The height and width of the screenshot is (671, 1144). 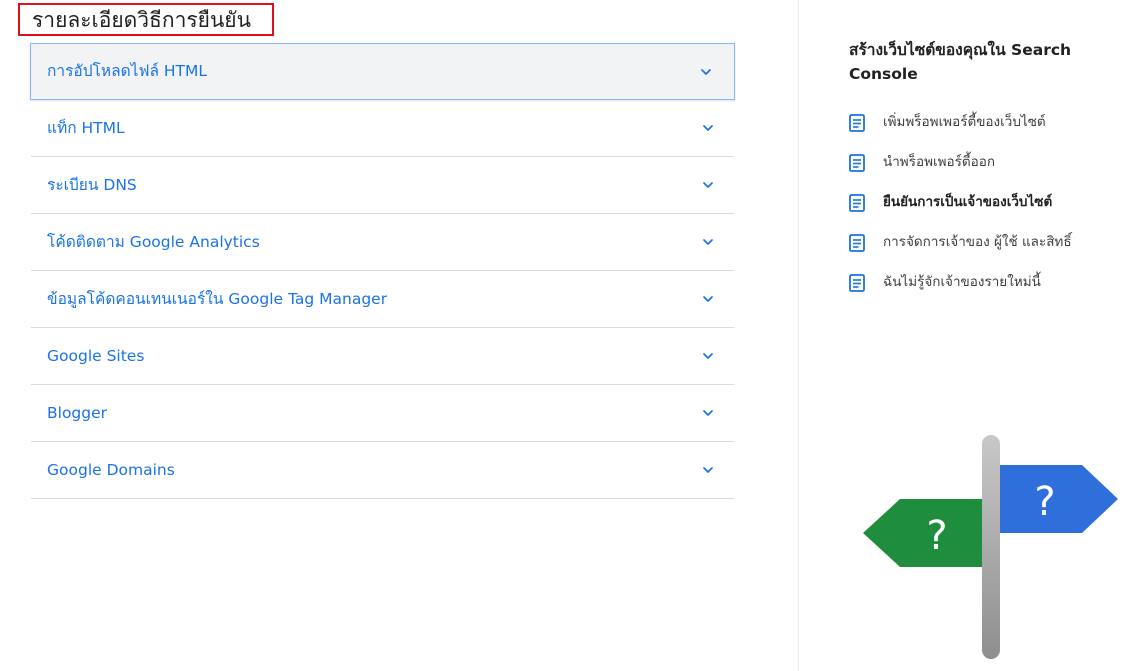 What do you see at coordinates (1044, 502) in the screenshot?
I see `right-sign-text: ?` at bounding box center [1044, 502].